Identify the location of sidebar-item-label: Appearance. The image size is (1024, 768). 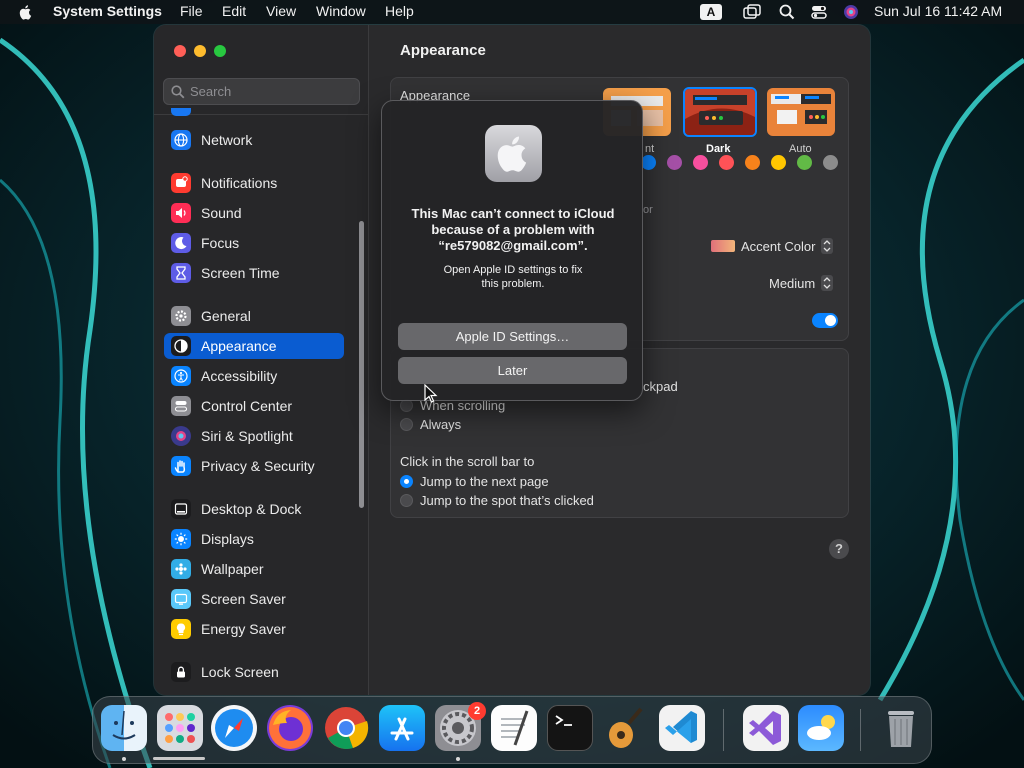
(239, 346).